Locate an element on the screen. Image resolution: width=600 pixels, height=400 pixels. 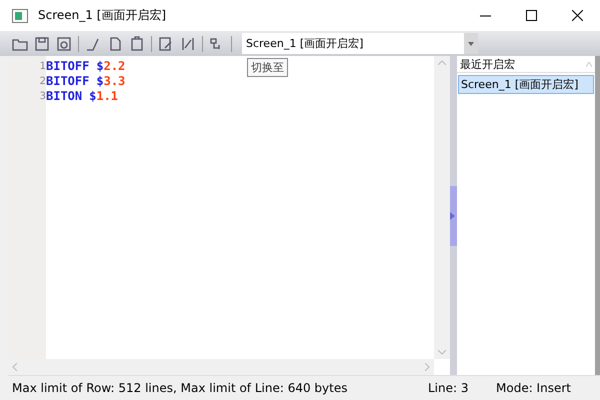
status-text: Max limit of Row: 512 lines, Max limit of Line: 640 bytes is located at coordinates (179, 388).